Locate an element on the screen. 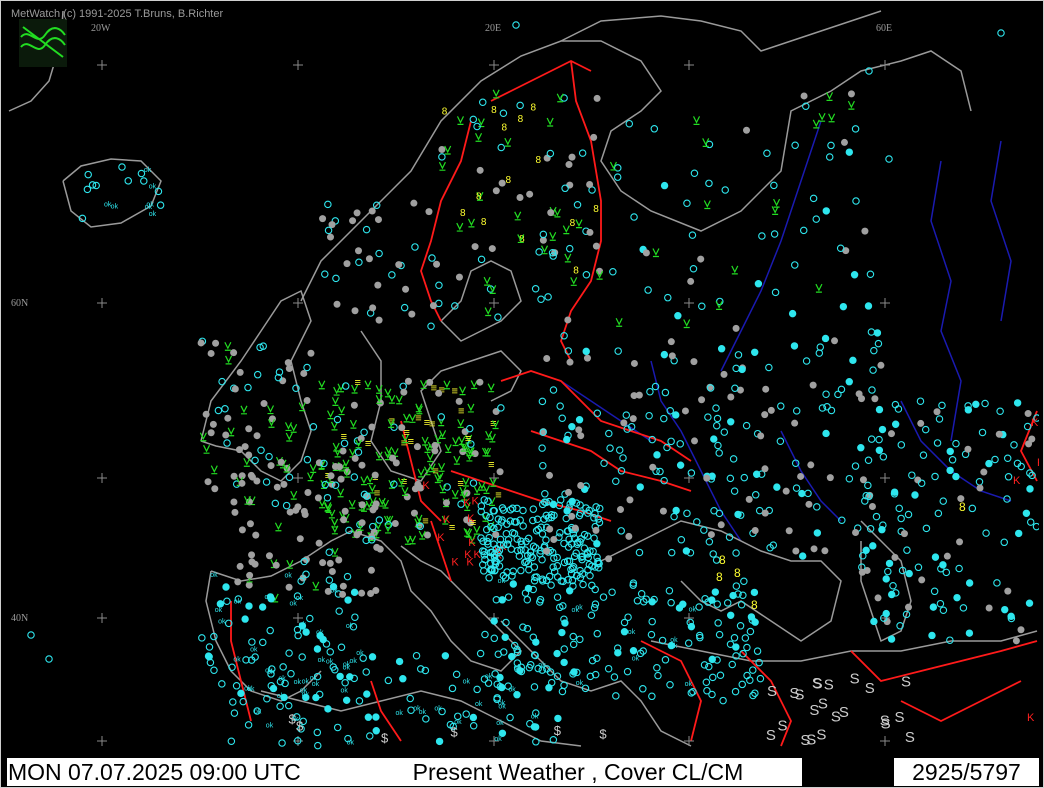 The width and height of the screenshot is (1044, 788). graticule-cross is located at coordinates (298, 65).